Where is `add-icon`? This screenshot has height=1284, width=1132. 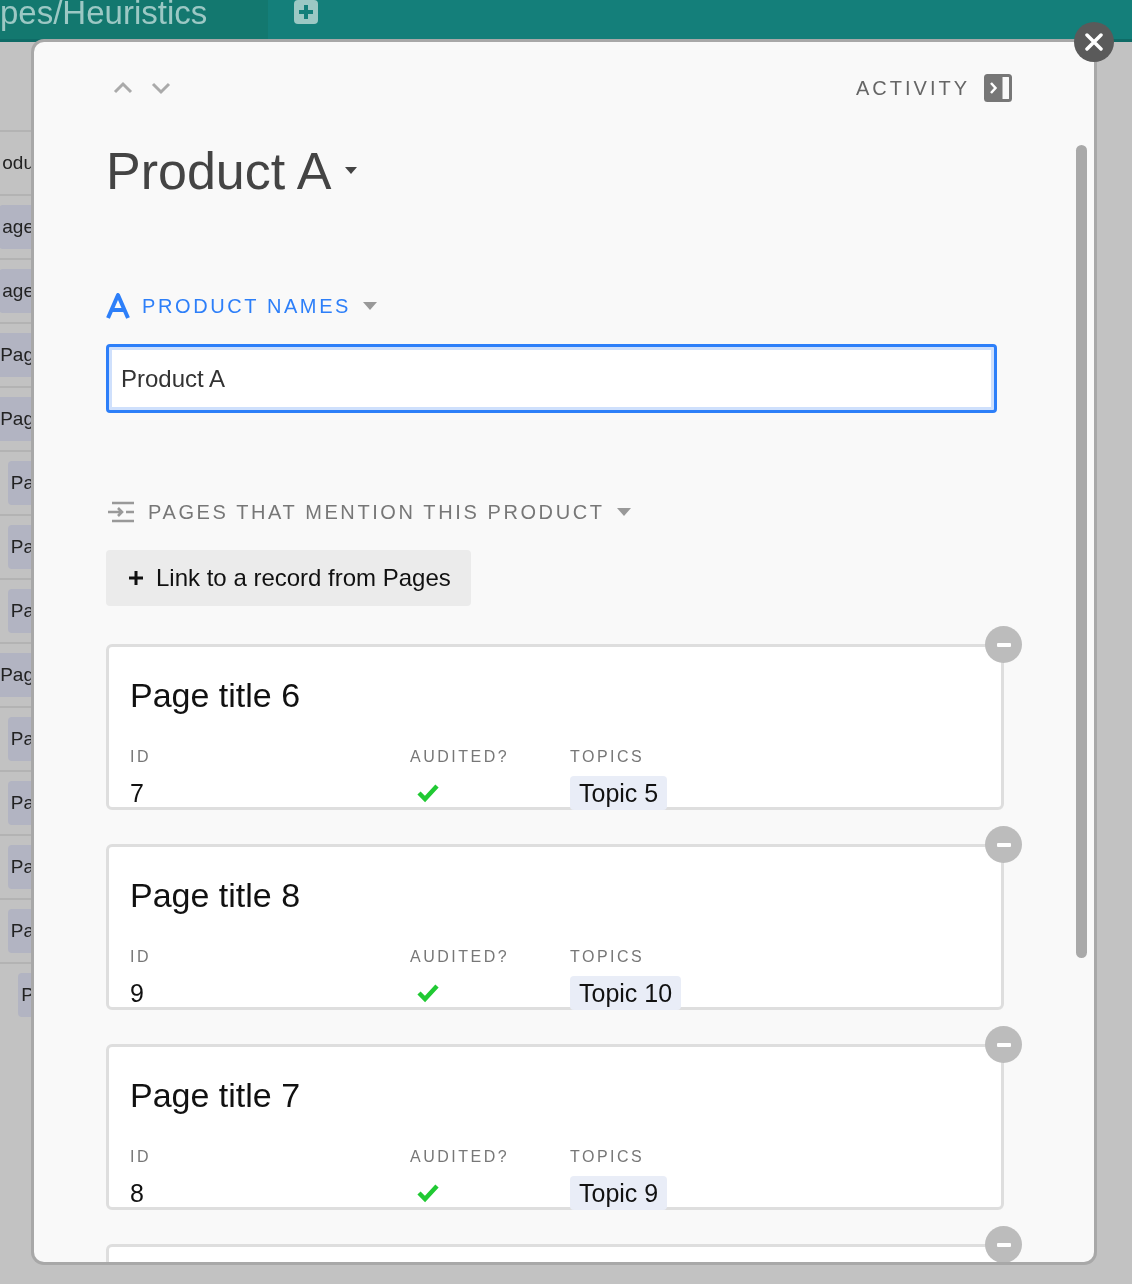 add-icon is located at coordinates (306, 12).